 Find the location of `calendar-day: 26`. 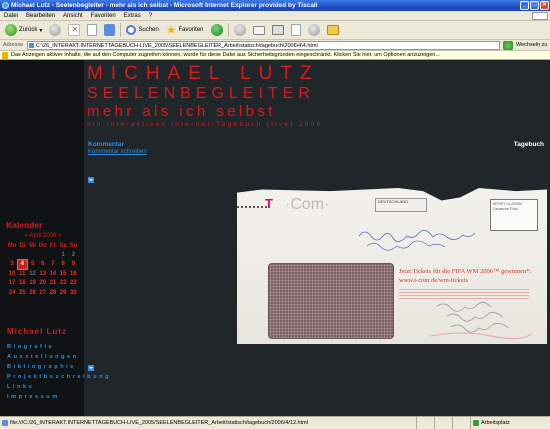

calendar-day: 26 is located at coordinates (32, 292).